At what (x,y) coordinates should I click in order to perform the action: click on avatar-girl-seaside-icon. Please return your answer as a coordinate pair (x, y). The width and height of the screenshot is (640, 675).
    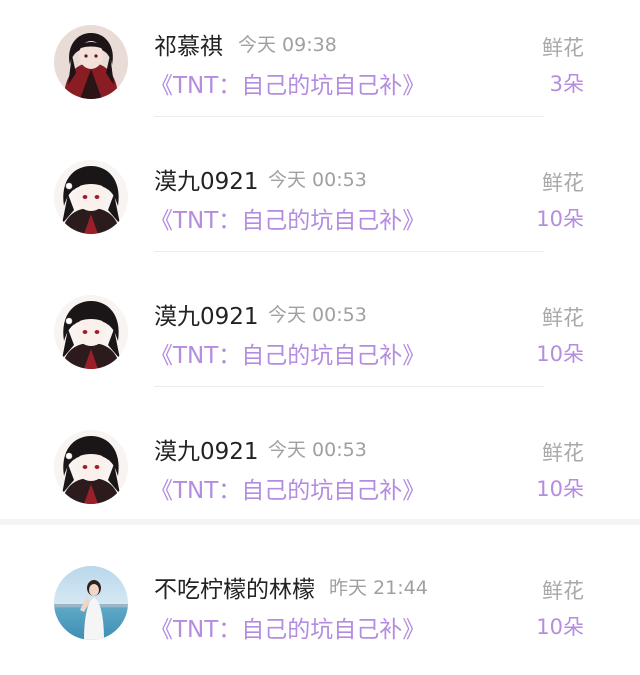
    Looking at the image, I should click on (91, 603).